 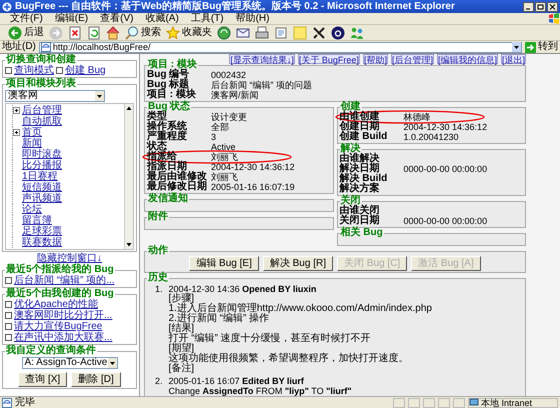 I want to click on menu-item: 查看(V), so click(x=117, y=19).